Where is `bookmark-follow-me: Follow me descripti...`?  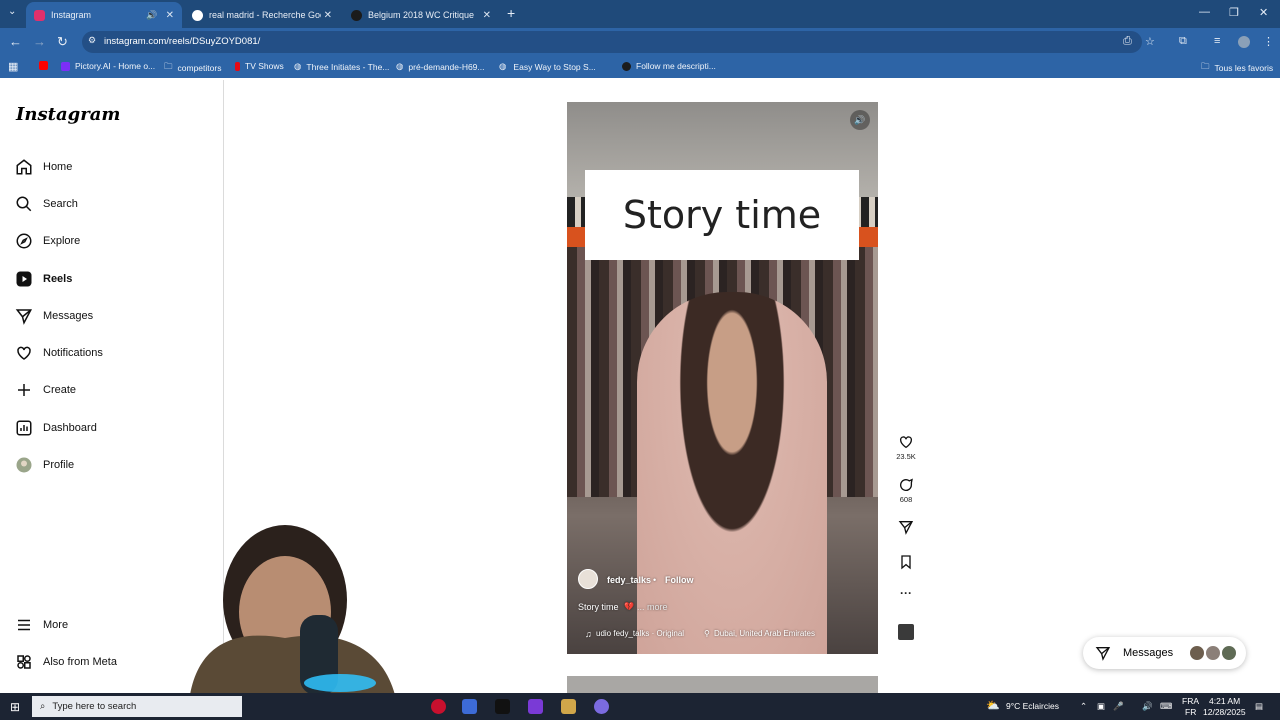 bookmark-follow-me: Follow me descripti... is located at coordinates (669, 66).